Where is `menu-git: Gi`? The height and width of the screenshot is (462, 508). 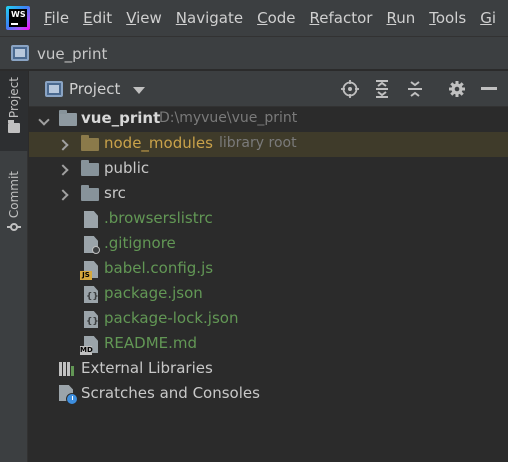 menu-git: Gi is located at coordinates (488, 18).